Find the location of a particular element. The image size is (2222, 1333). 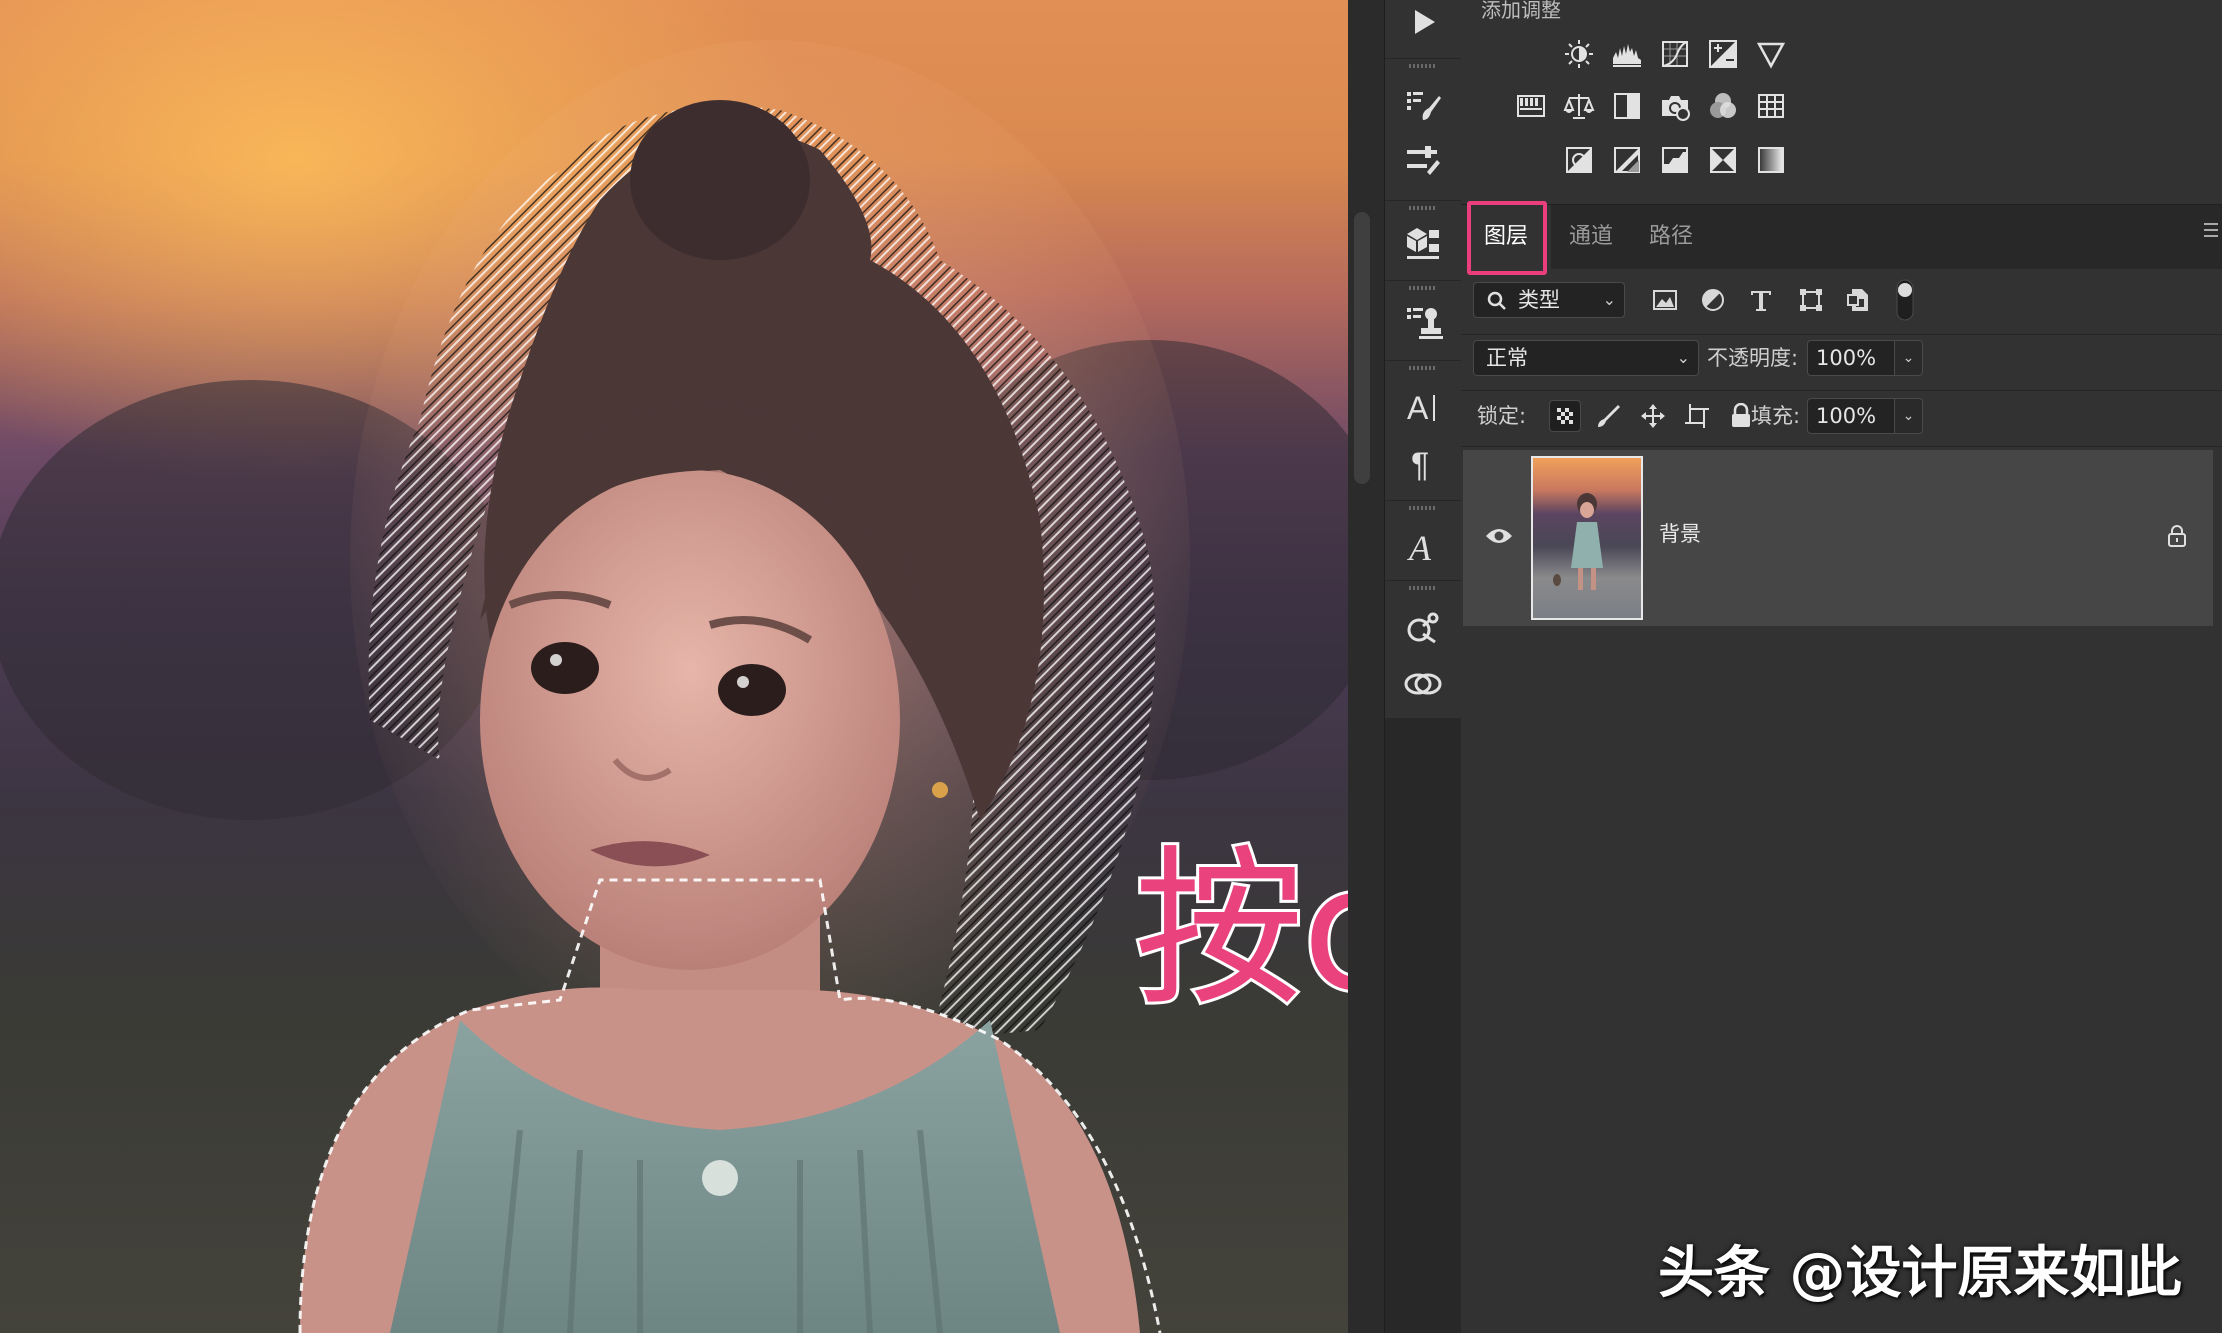

panel-icon-bar: A ¶ A is located at coordinates (1423, 359).